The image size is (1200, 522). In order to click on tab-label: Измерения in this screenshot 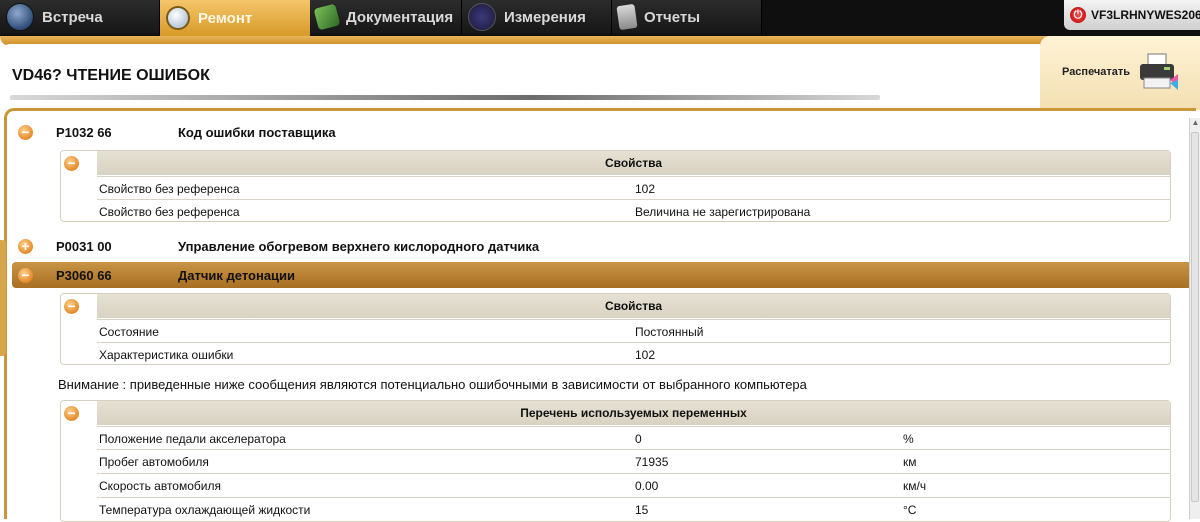, I will do `click(545, 17)`.